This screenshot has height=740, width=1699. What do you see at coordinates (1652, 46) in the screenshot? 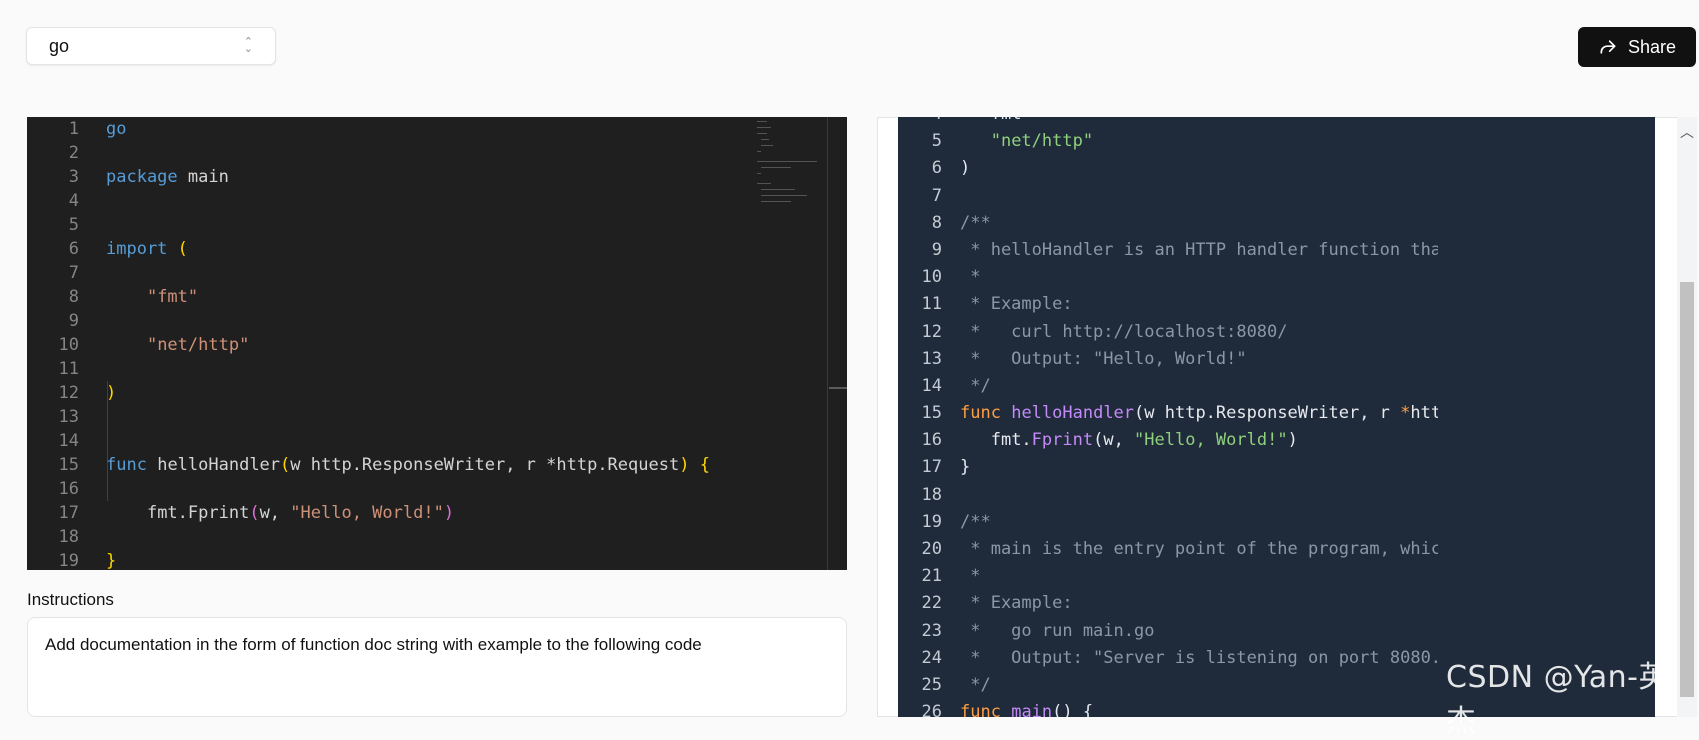
I see `share-button-label: Share` at bounding box center [1652, 46].